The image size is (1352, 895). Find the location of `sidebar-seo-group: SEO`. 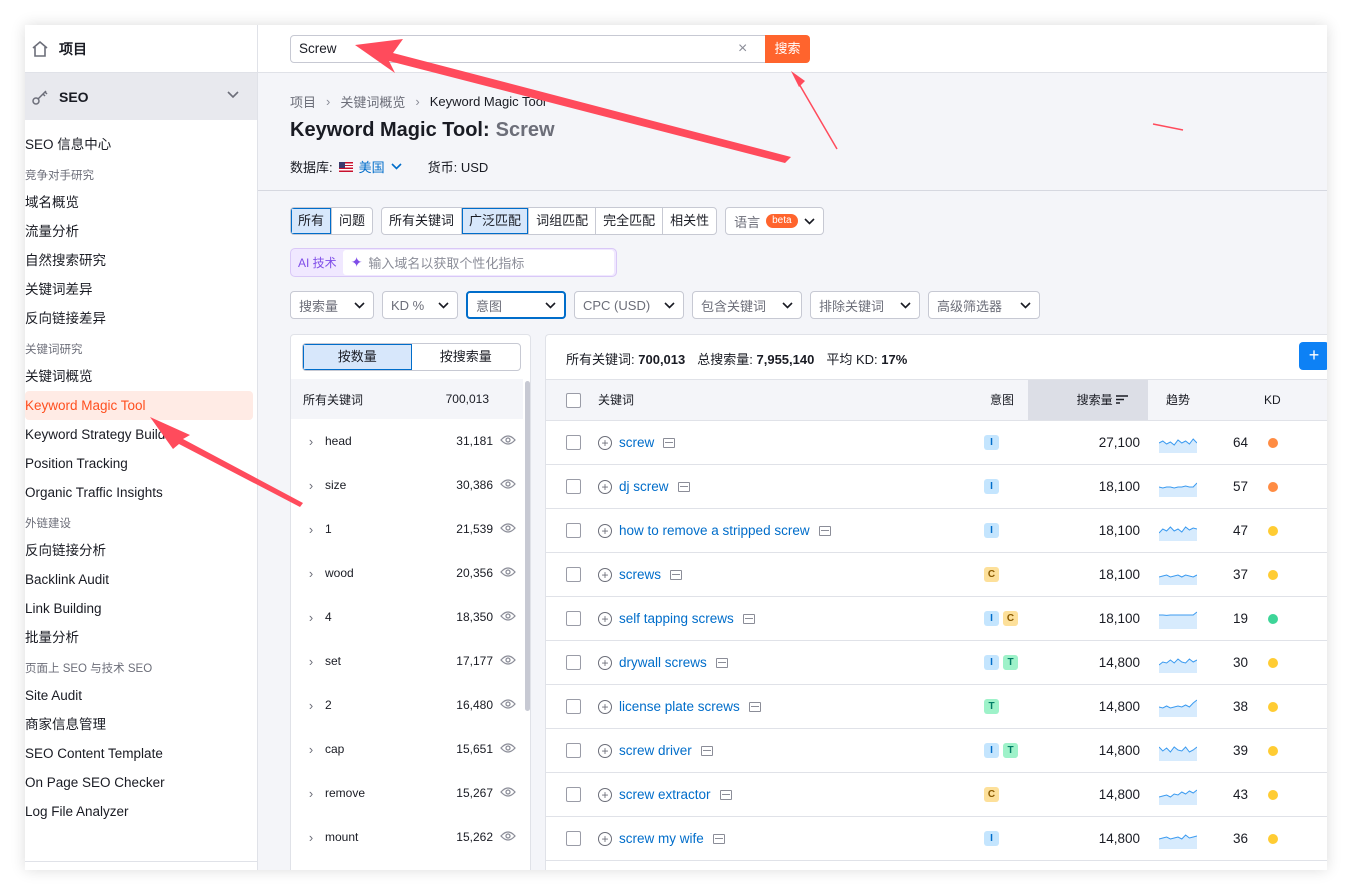

sidebar-seo-group: SEO is located at coordinates (141, 96).